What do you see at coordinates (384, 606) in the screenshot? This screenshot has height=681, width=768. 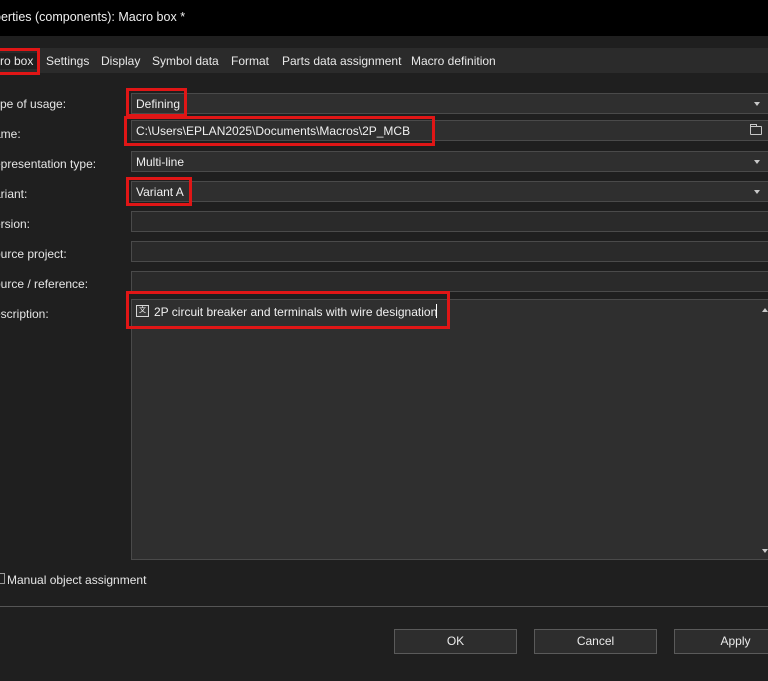 I see `divider` at bounding box center [384, 606].